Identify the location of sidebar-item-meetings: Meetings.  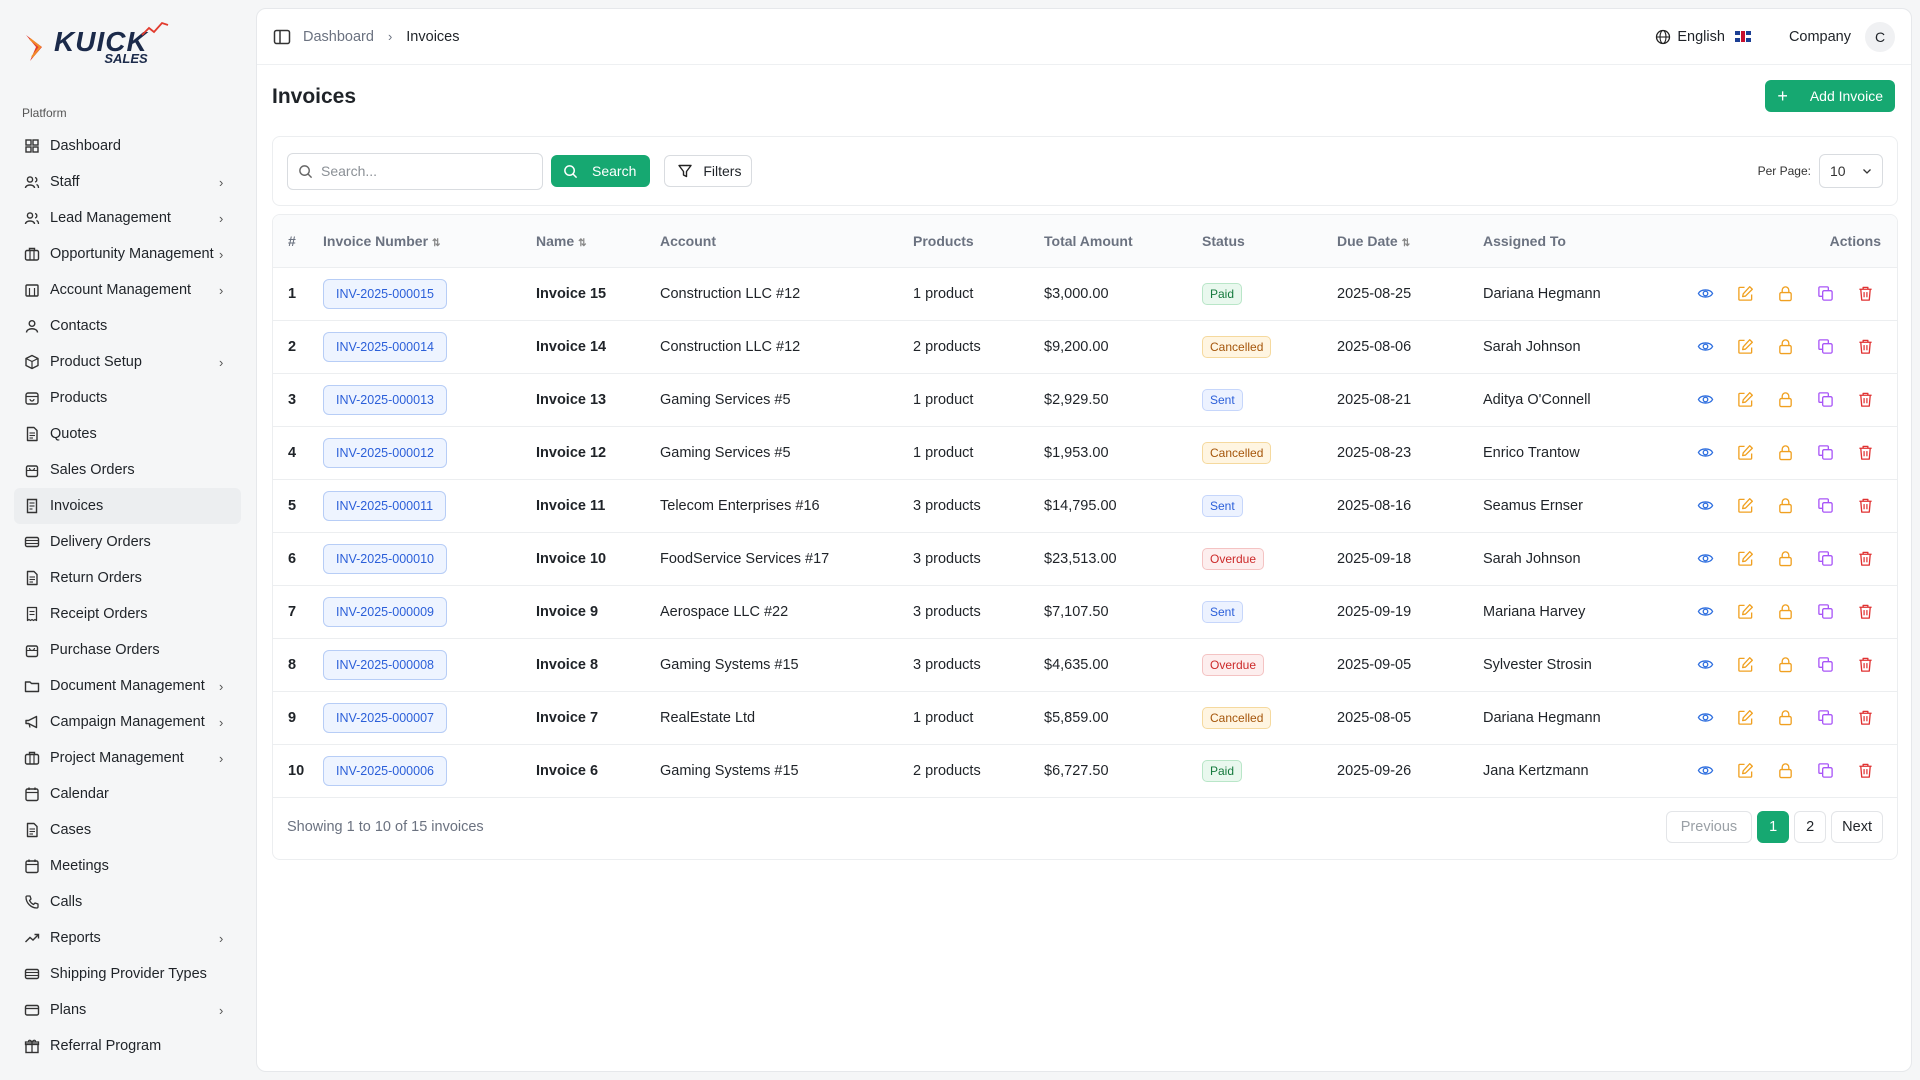
(127, 866).